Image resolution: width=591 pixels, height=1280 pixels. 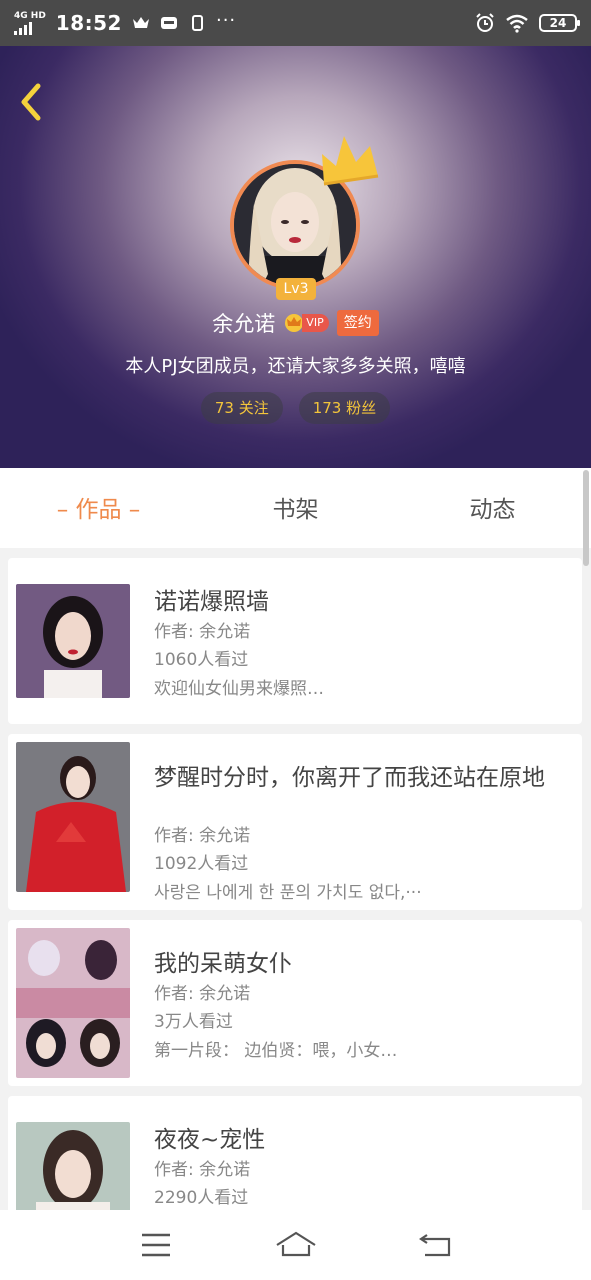 What do you see at coordinates (315, 323) in the screenshot?
I see `vip-label: VIP` at bounding box center [315, 323].